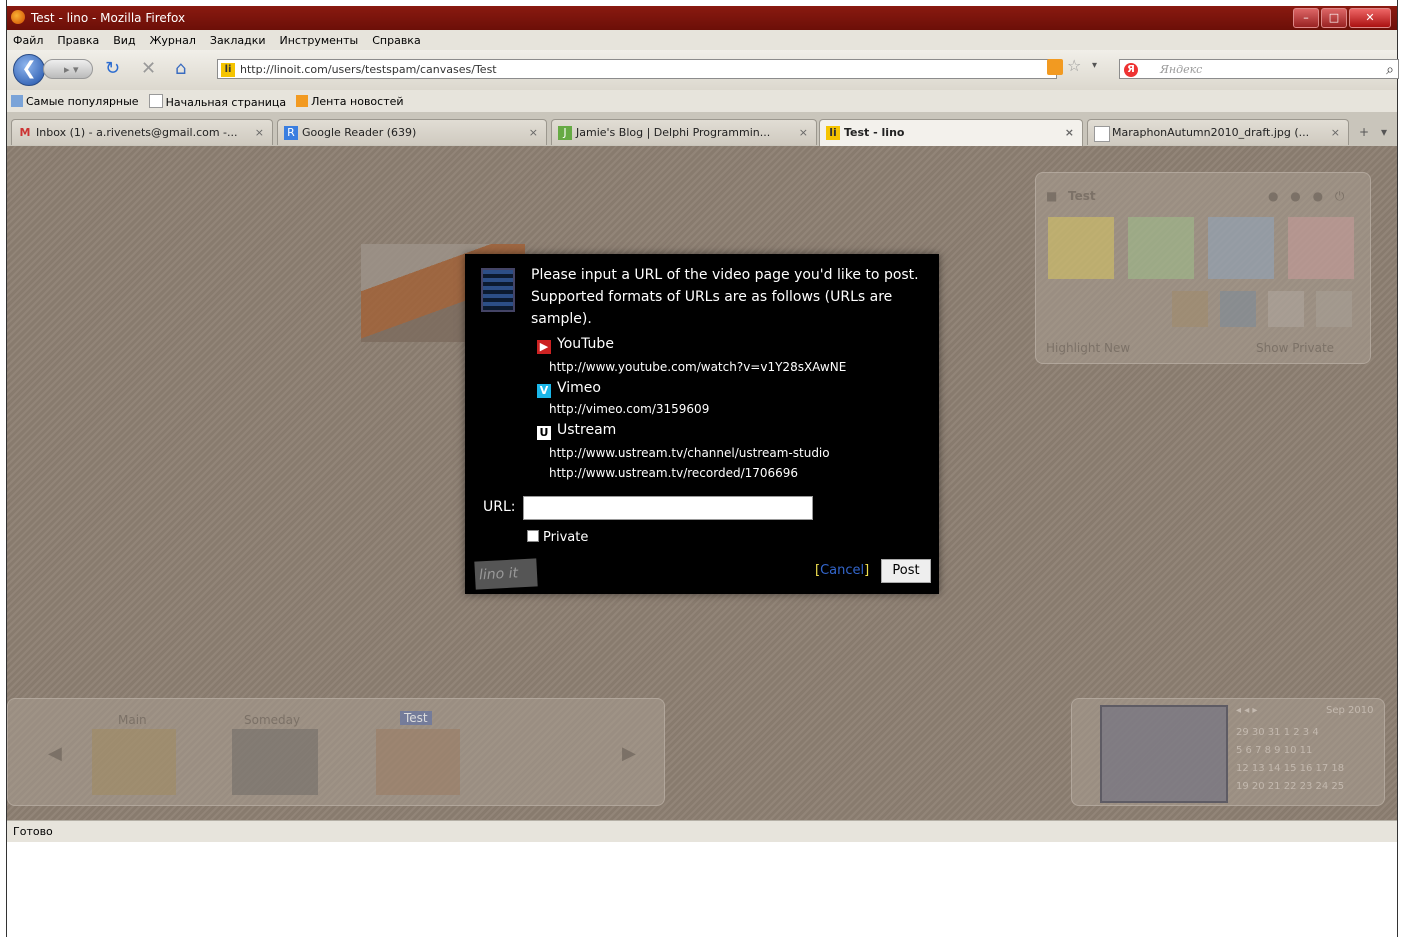 This screenshot has width=1408, height=937. What do you see at coordinates (1306, 18) in the screenshot?
I see `minimize-button: –` at bounding box center [1306, 18].